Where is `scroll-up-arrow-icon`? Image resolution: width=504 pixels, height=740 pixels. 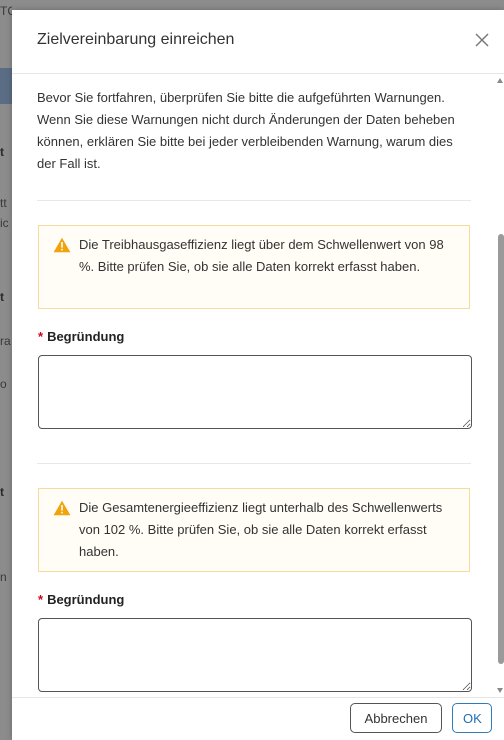
scroll-up-arrow-icon is located at coordinates (500, 80).